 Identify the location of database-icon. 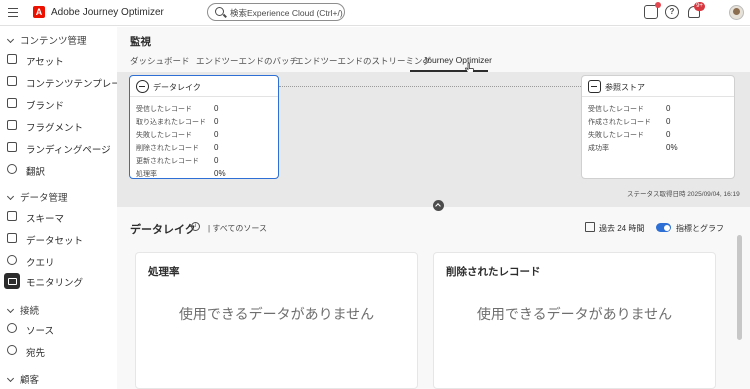
(594, 86).